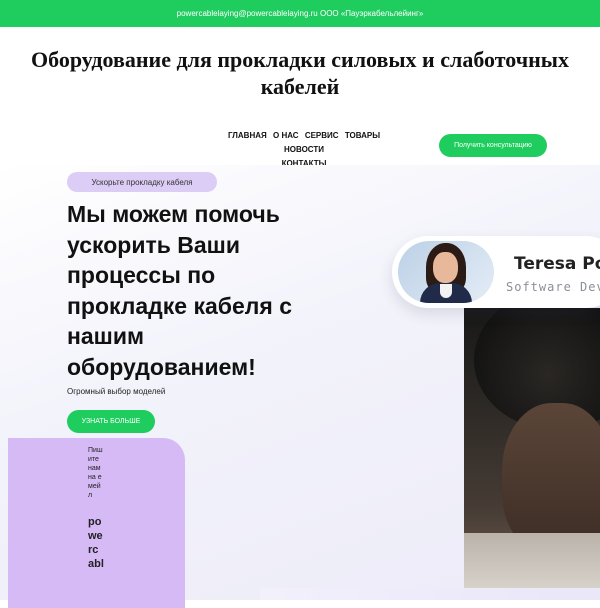  Describe the element at coordinates (557, 264) in the screenshot. I see `profile-name: Teresa Po` at that location.